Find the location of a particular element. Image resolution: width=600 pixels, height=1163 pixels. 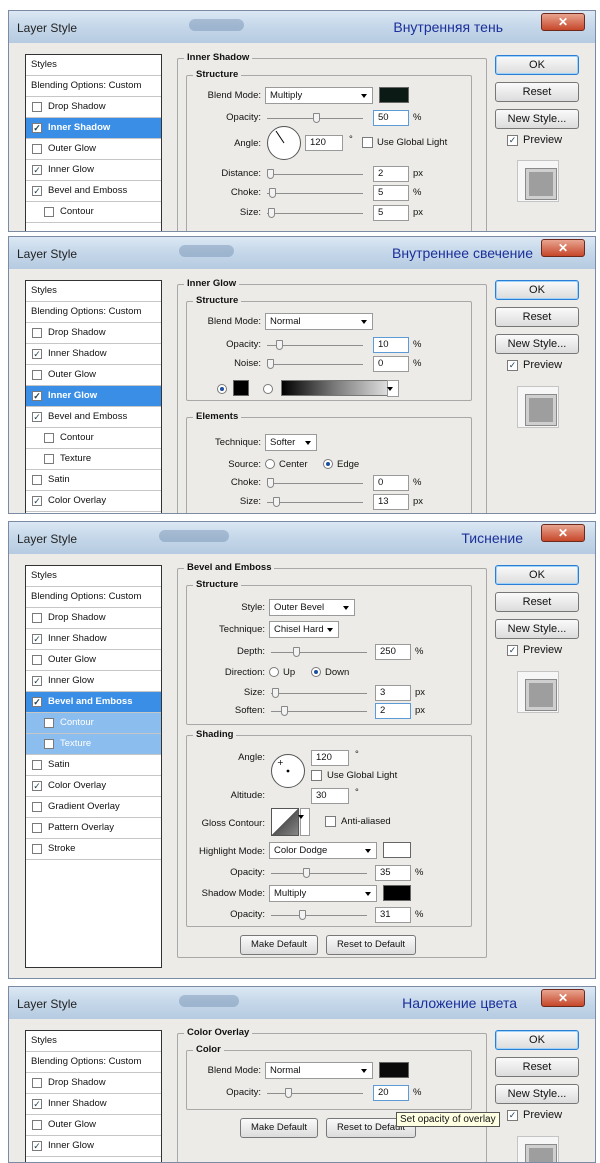

source-edge-radio is located at coordinates (328, 464).